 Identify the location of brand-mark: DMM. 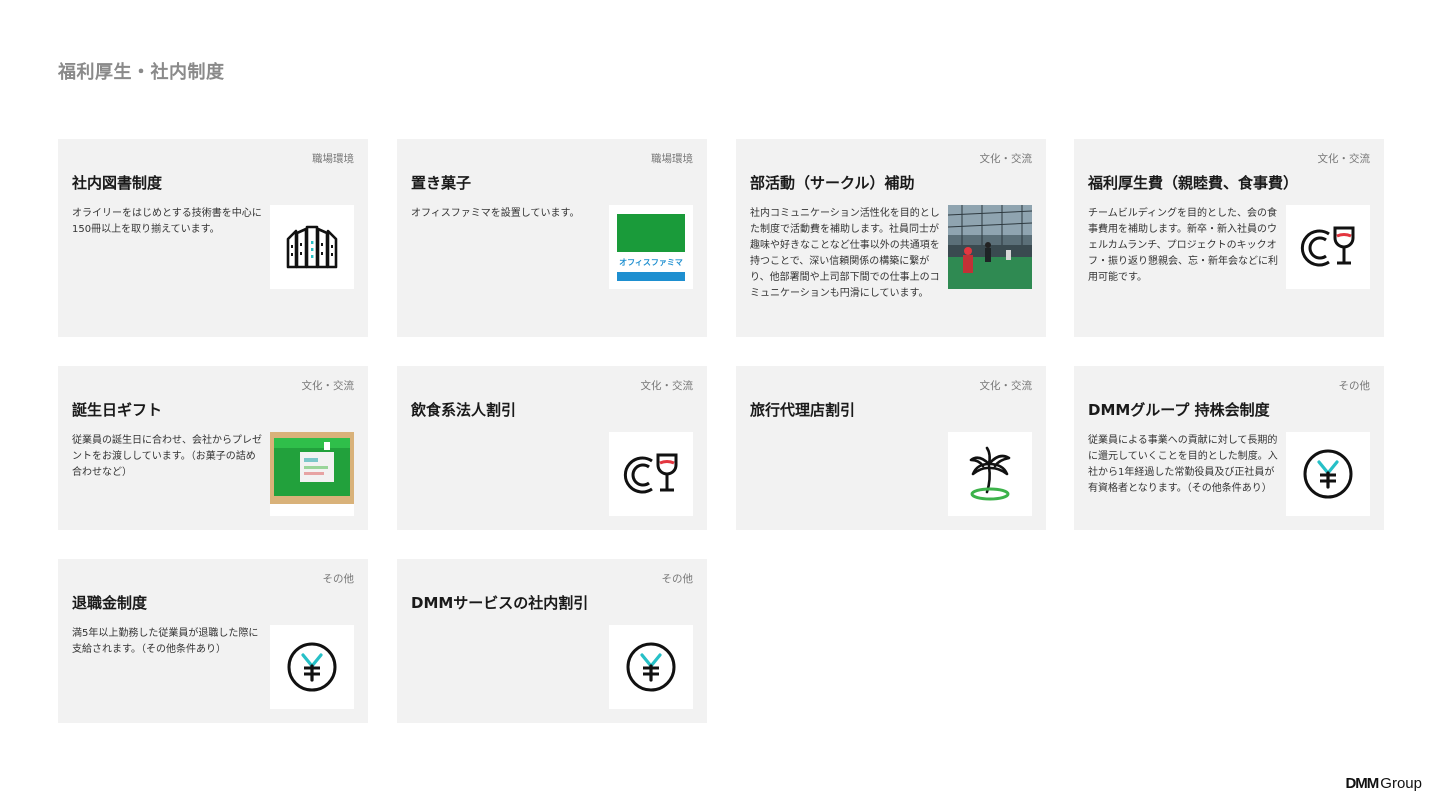
(1362, 783).